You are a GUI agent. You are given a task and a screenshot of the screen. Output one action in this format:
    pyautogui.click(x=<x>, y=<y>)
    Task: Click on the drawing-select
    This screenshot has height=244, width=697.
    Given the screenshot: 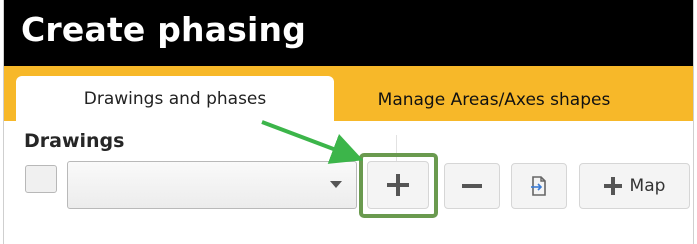 What is the action you would take?
    pyautogui.click(x=212, y=185)
    